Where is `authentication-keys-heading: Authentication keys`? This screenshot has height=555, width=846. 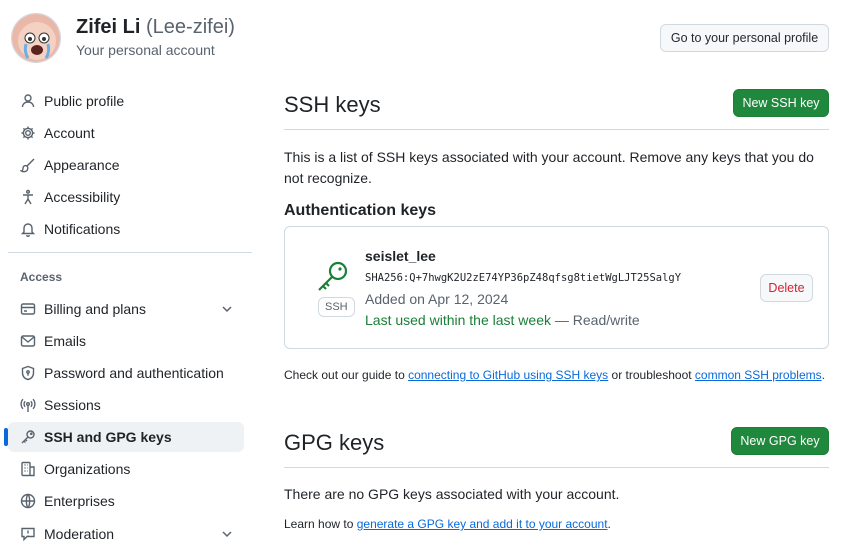
authentication-keys-heading: Authentication keys is located at coordinates (360, 210).